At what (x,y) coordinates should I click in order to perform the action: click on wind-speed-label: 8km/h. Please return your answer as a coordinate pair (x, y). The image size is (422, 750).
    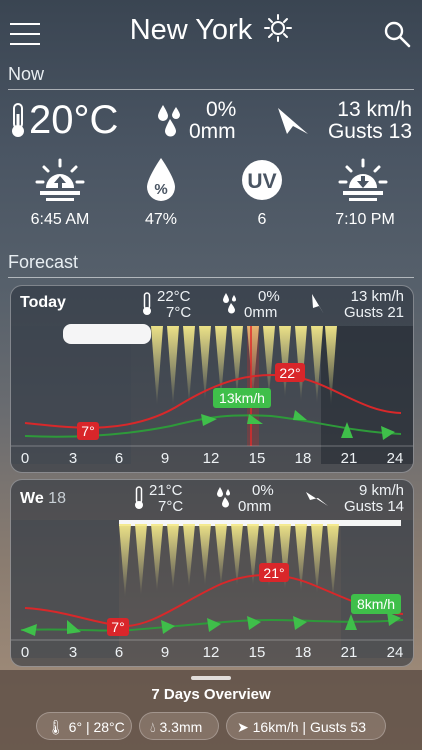
    Looking at the image, I should click on (376, 604).